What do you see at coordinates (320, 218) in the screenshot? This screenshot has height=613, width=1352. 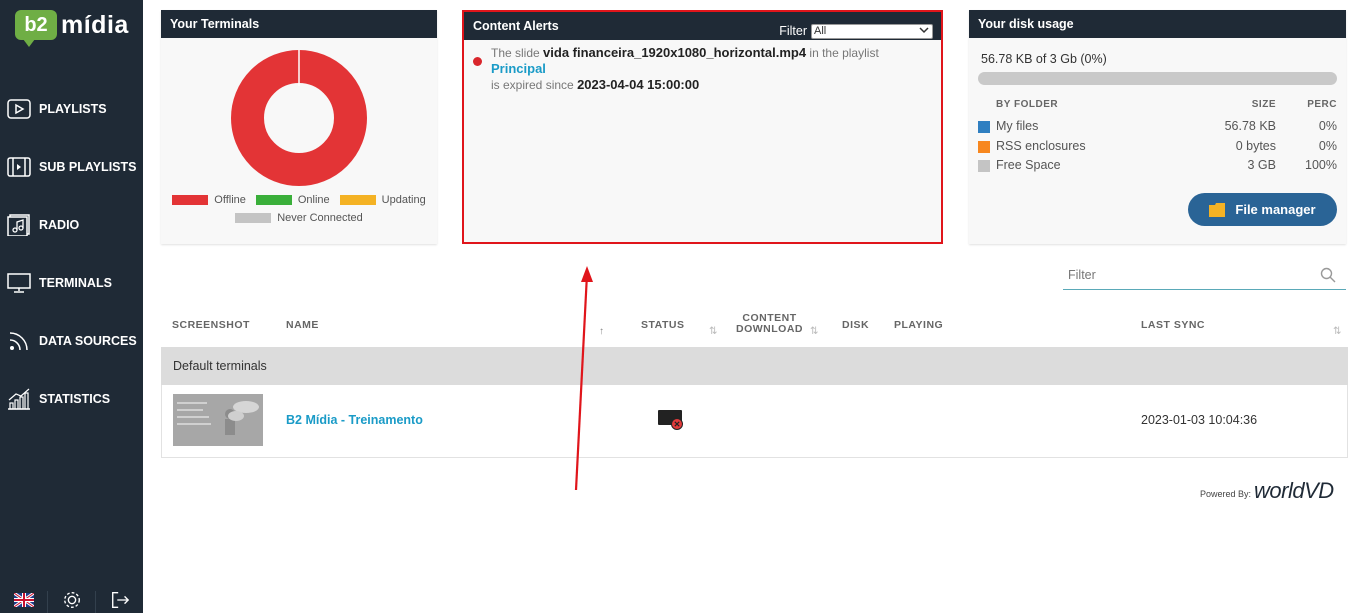 I see `legend-label: Never Connected` at bounding box center [320, 218].